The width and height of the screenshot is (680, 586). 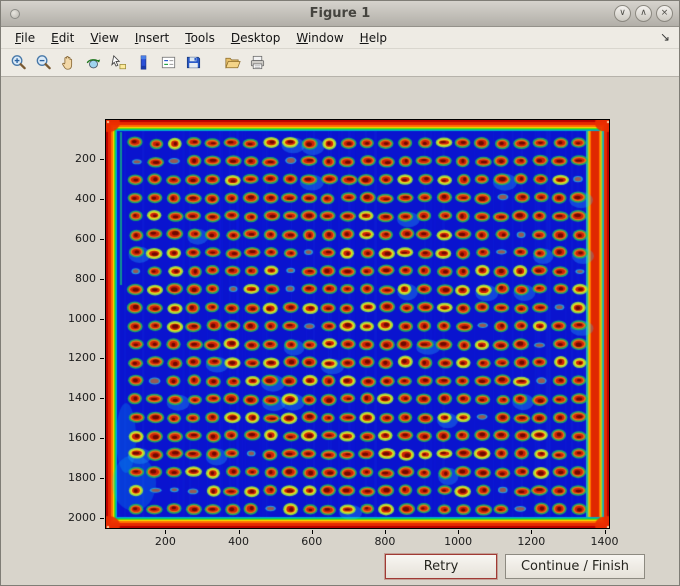 I want to click on window-controls: ∨ ∧ ×, so click(x=643, y=13).